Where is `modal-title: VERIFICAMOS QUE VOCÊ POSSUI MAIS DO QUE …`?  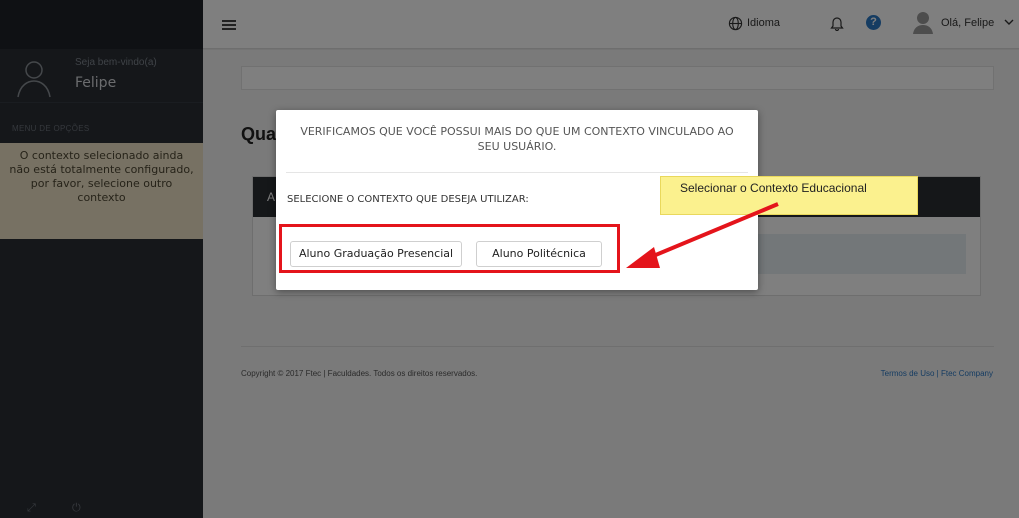
modal-title: VERIFICAMOS QUE VOCÊ POSSUI MAIS DO QUE … is located at coordinates (517, 139).